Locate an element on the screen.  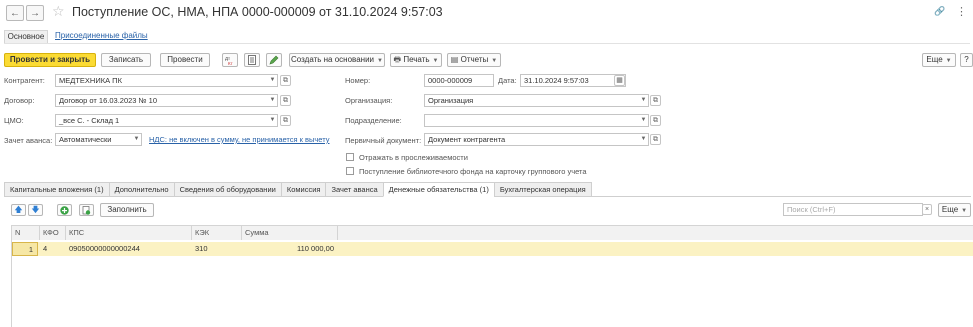
cmo-label: ЦМО: is located at coordinates (14, 120).